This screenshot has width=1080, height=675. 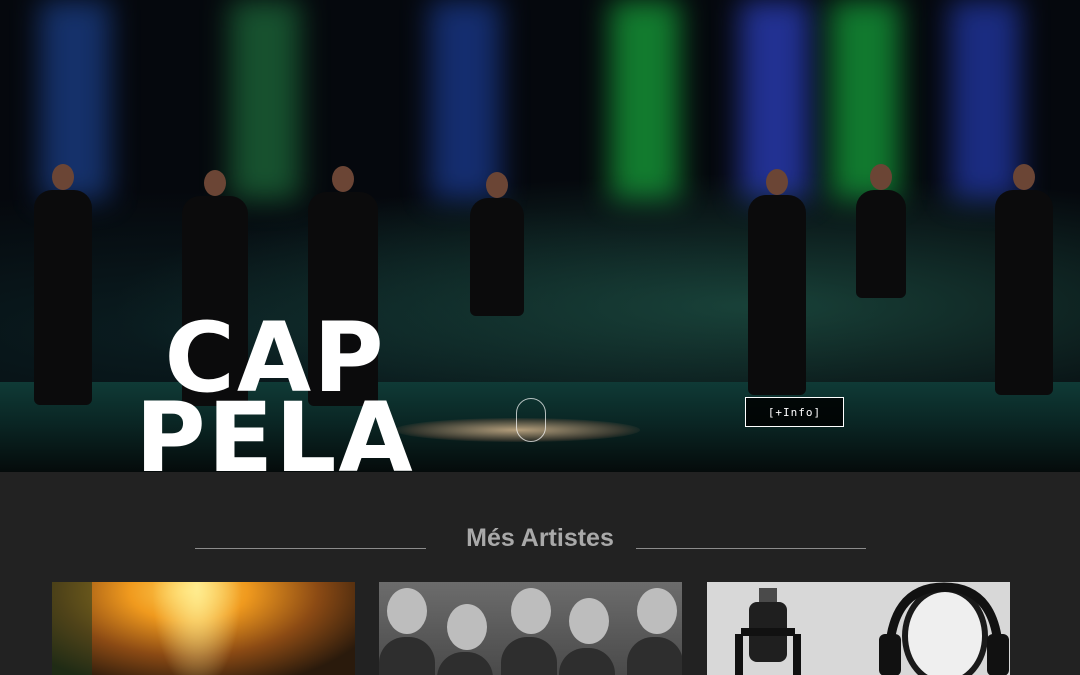 I want to click on section-title: Més Artistes, so click(x=540, y=538).